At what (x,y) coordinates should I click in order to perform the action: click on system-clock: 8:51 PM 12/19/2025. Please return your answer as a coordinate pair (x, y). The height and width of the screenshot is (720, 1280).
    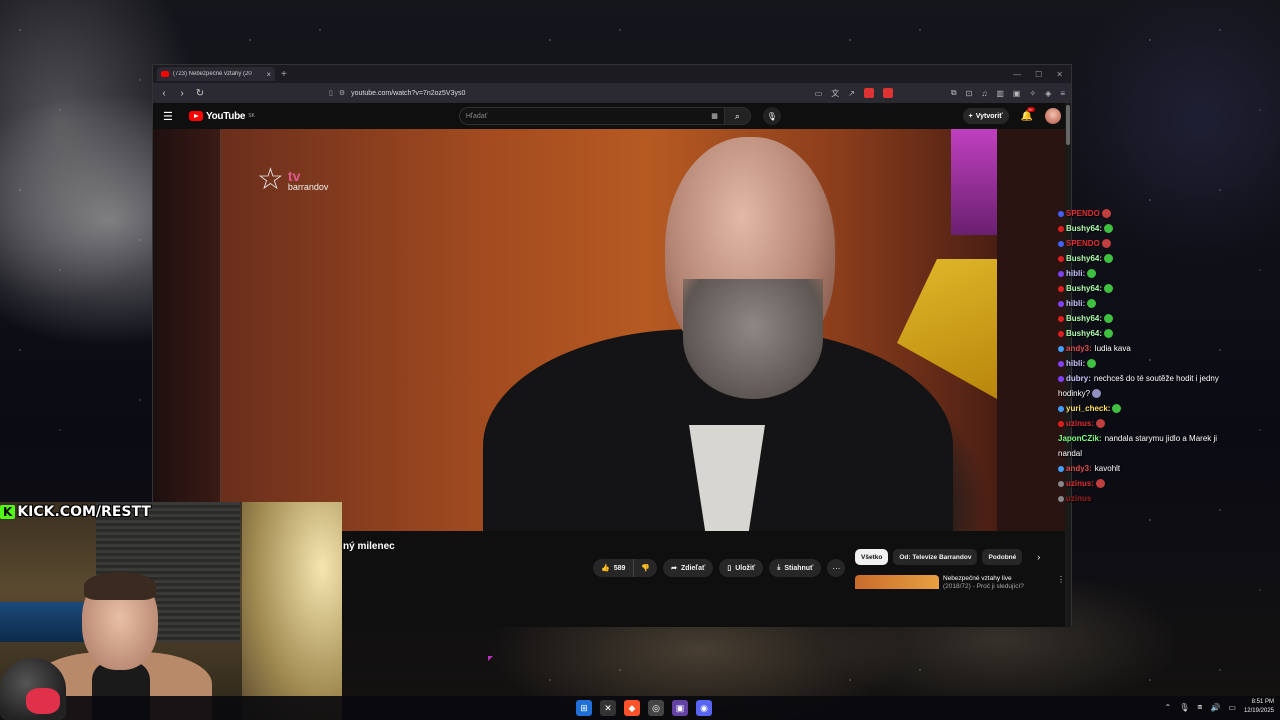
    Looking at the image, I should click on (1259, 707).